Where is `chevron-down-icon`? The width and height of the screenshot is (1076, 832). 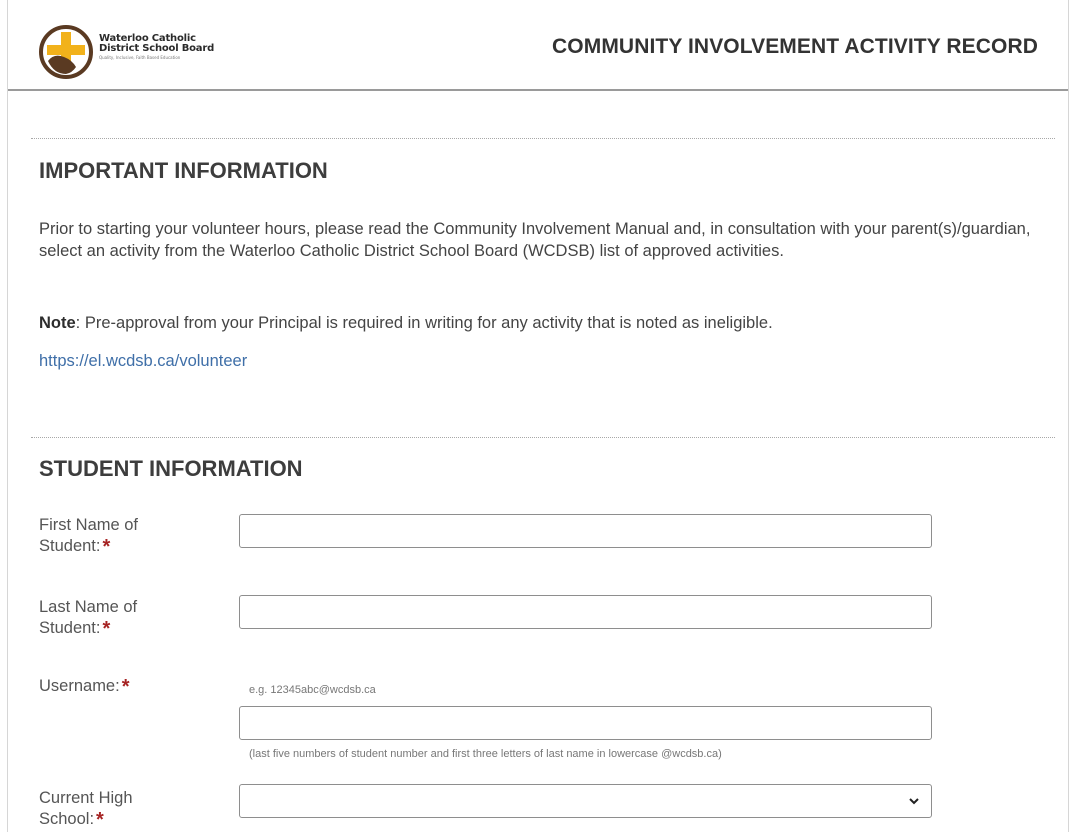 chevron-down-icon is located at coordinates (914, 801).